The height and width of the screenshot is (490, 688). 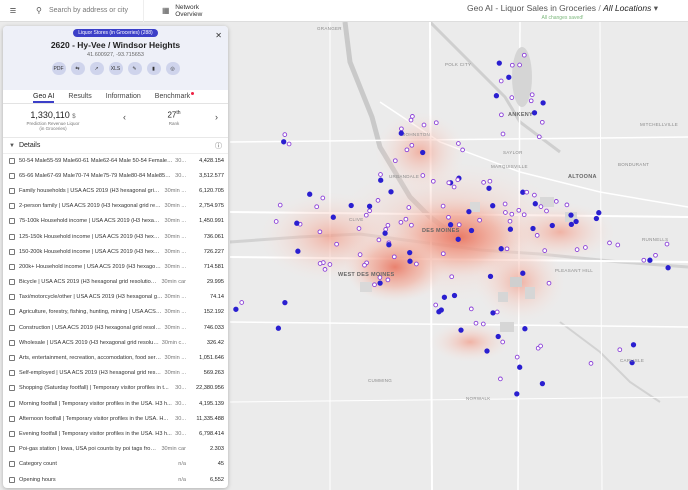 What do you see at coordinates (184, 11) in the screenshot?
I see `network-overview-button: ▦ Network Overview` at bounding box center [184, 11].